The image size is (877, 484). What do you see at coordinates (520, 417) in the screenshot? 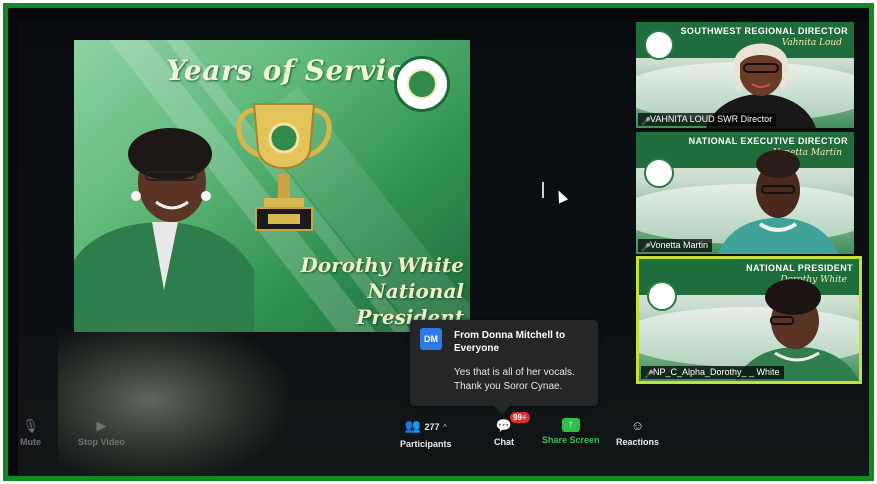
I see `chat-unread-badge: 99+` at bounding box center [520, 417].